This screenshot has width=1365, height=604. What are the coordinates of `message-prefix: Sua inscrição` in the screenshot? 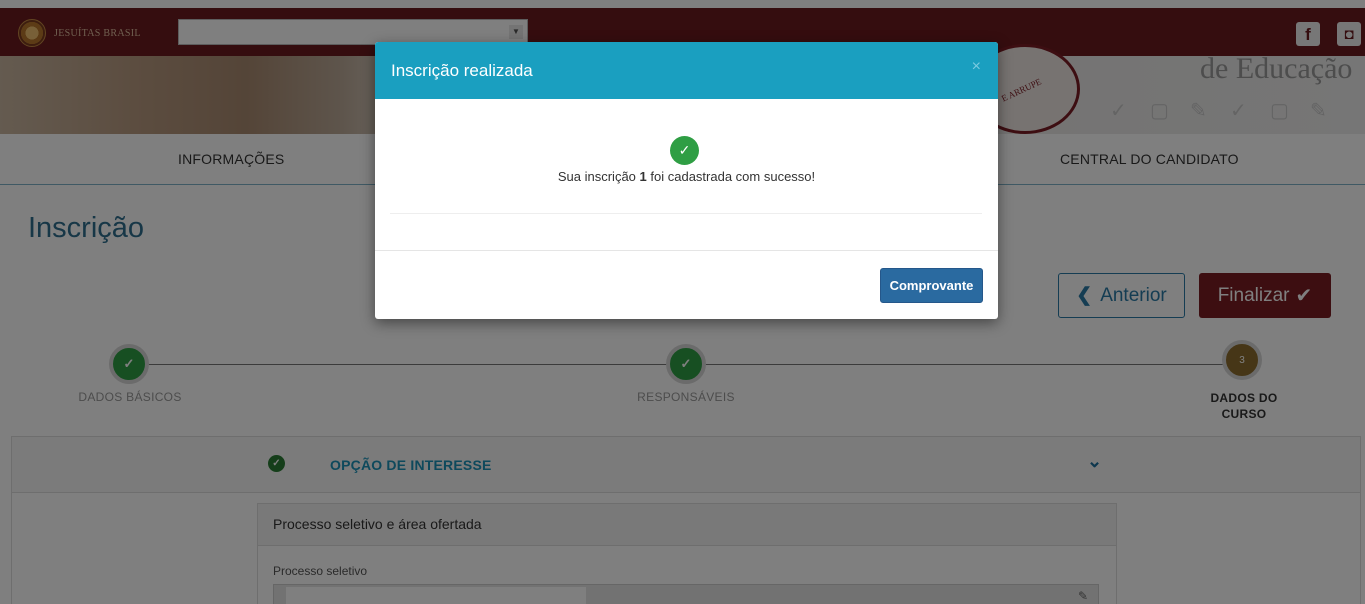 It's located at (596, 176).